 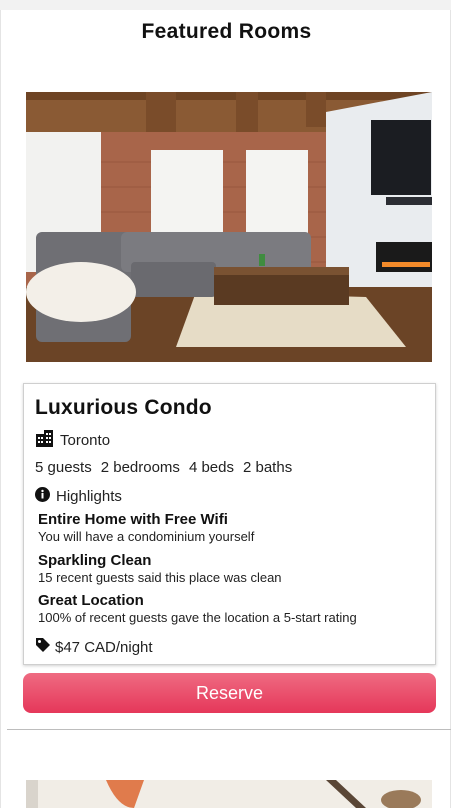 I want to click on building-icon, so click(x=44, y=440).